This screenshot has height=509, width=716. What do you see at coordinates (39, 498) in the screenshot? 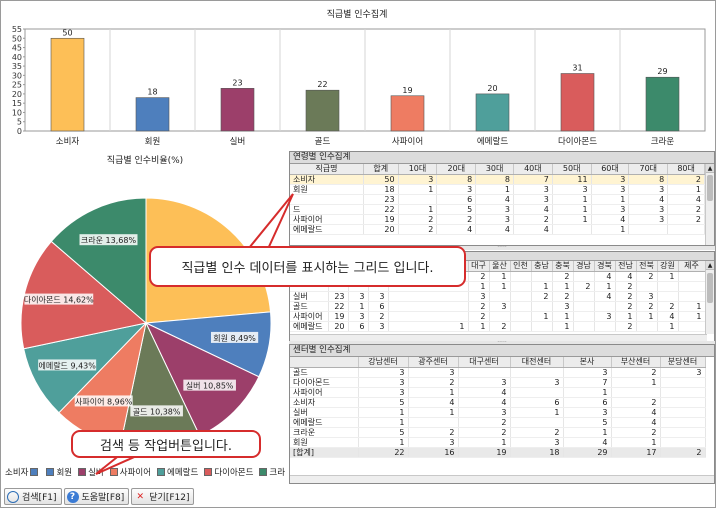
I see `search-button-label: 검색[F1]` at bounding box center [39, 498].